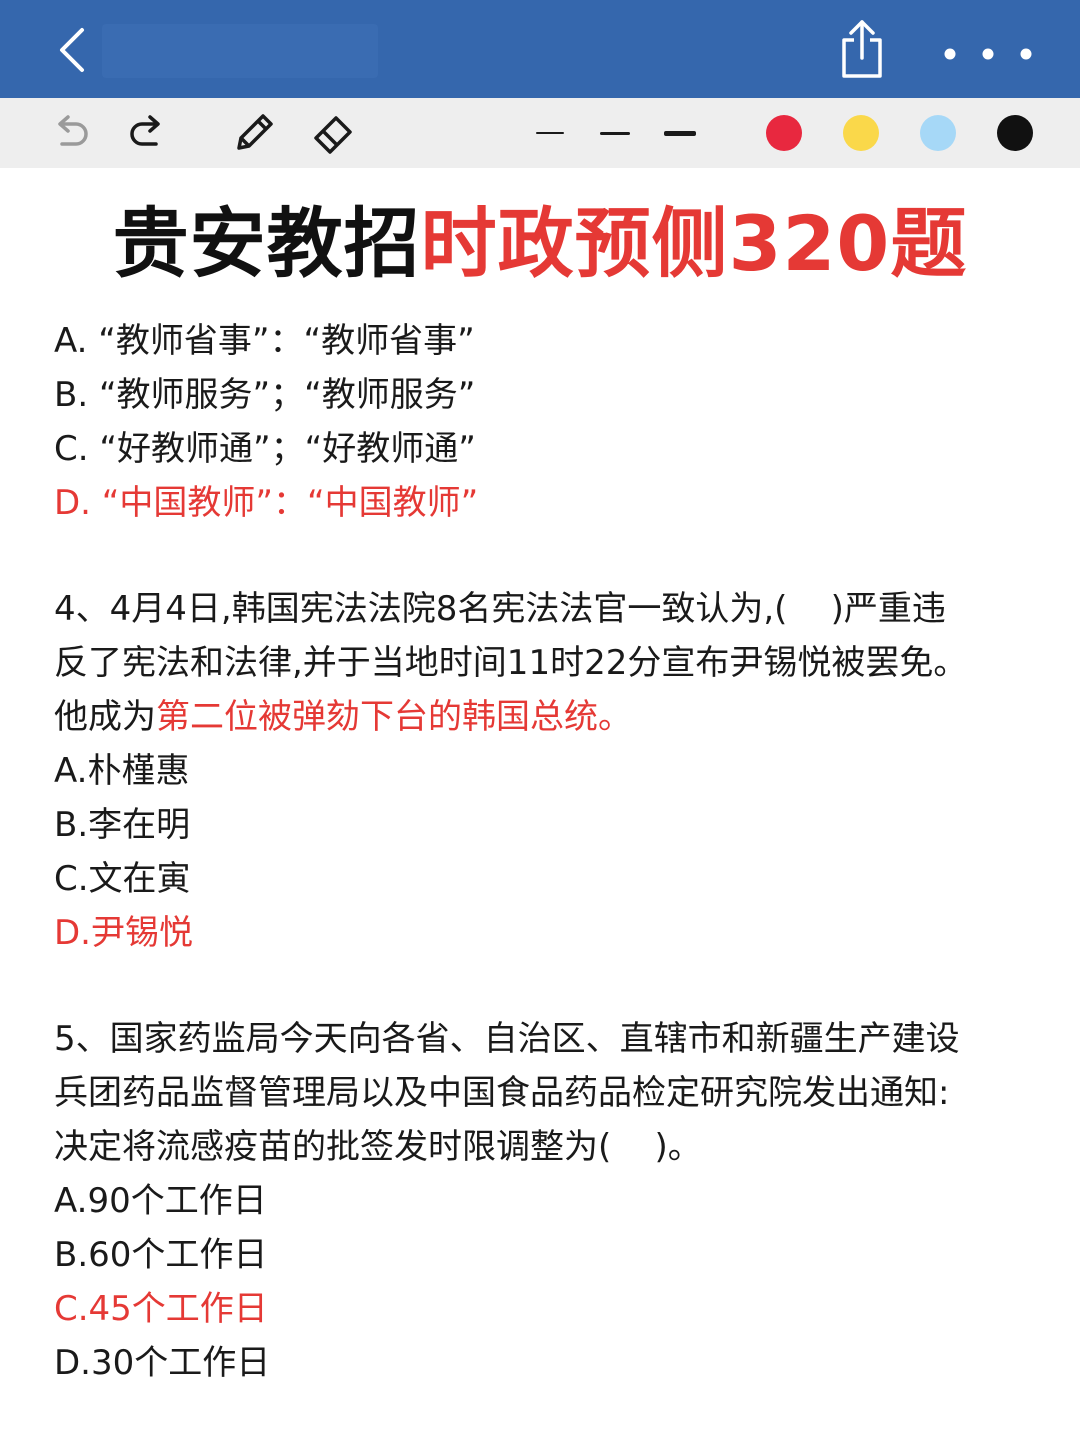 Image resolution: width=1080 pixels, height=1440 pixels. What do you see at coordinates (680, 133) in the screenshot?
I see `stroke-thick-option` at bounding box center [680, 133].